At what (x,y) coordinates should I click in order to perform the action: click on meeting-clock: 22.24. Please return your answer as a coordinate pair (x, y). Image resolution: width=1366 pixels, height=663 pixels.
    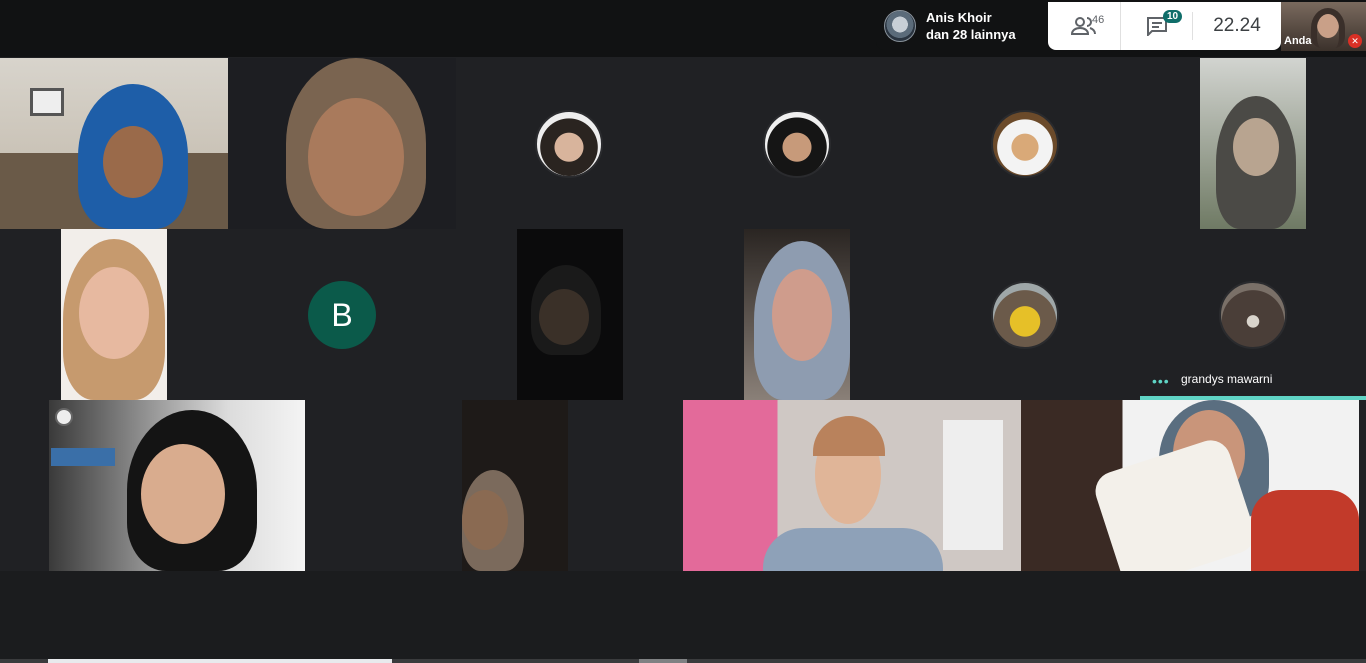
    Looking at the image, I should click on (1236, 26).